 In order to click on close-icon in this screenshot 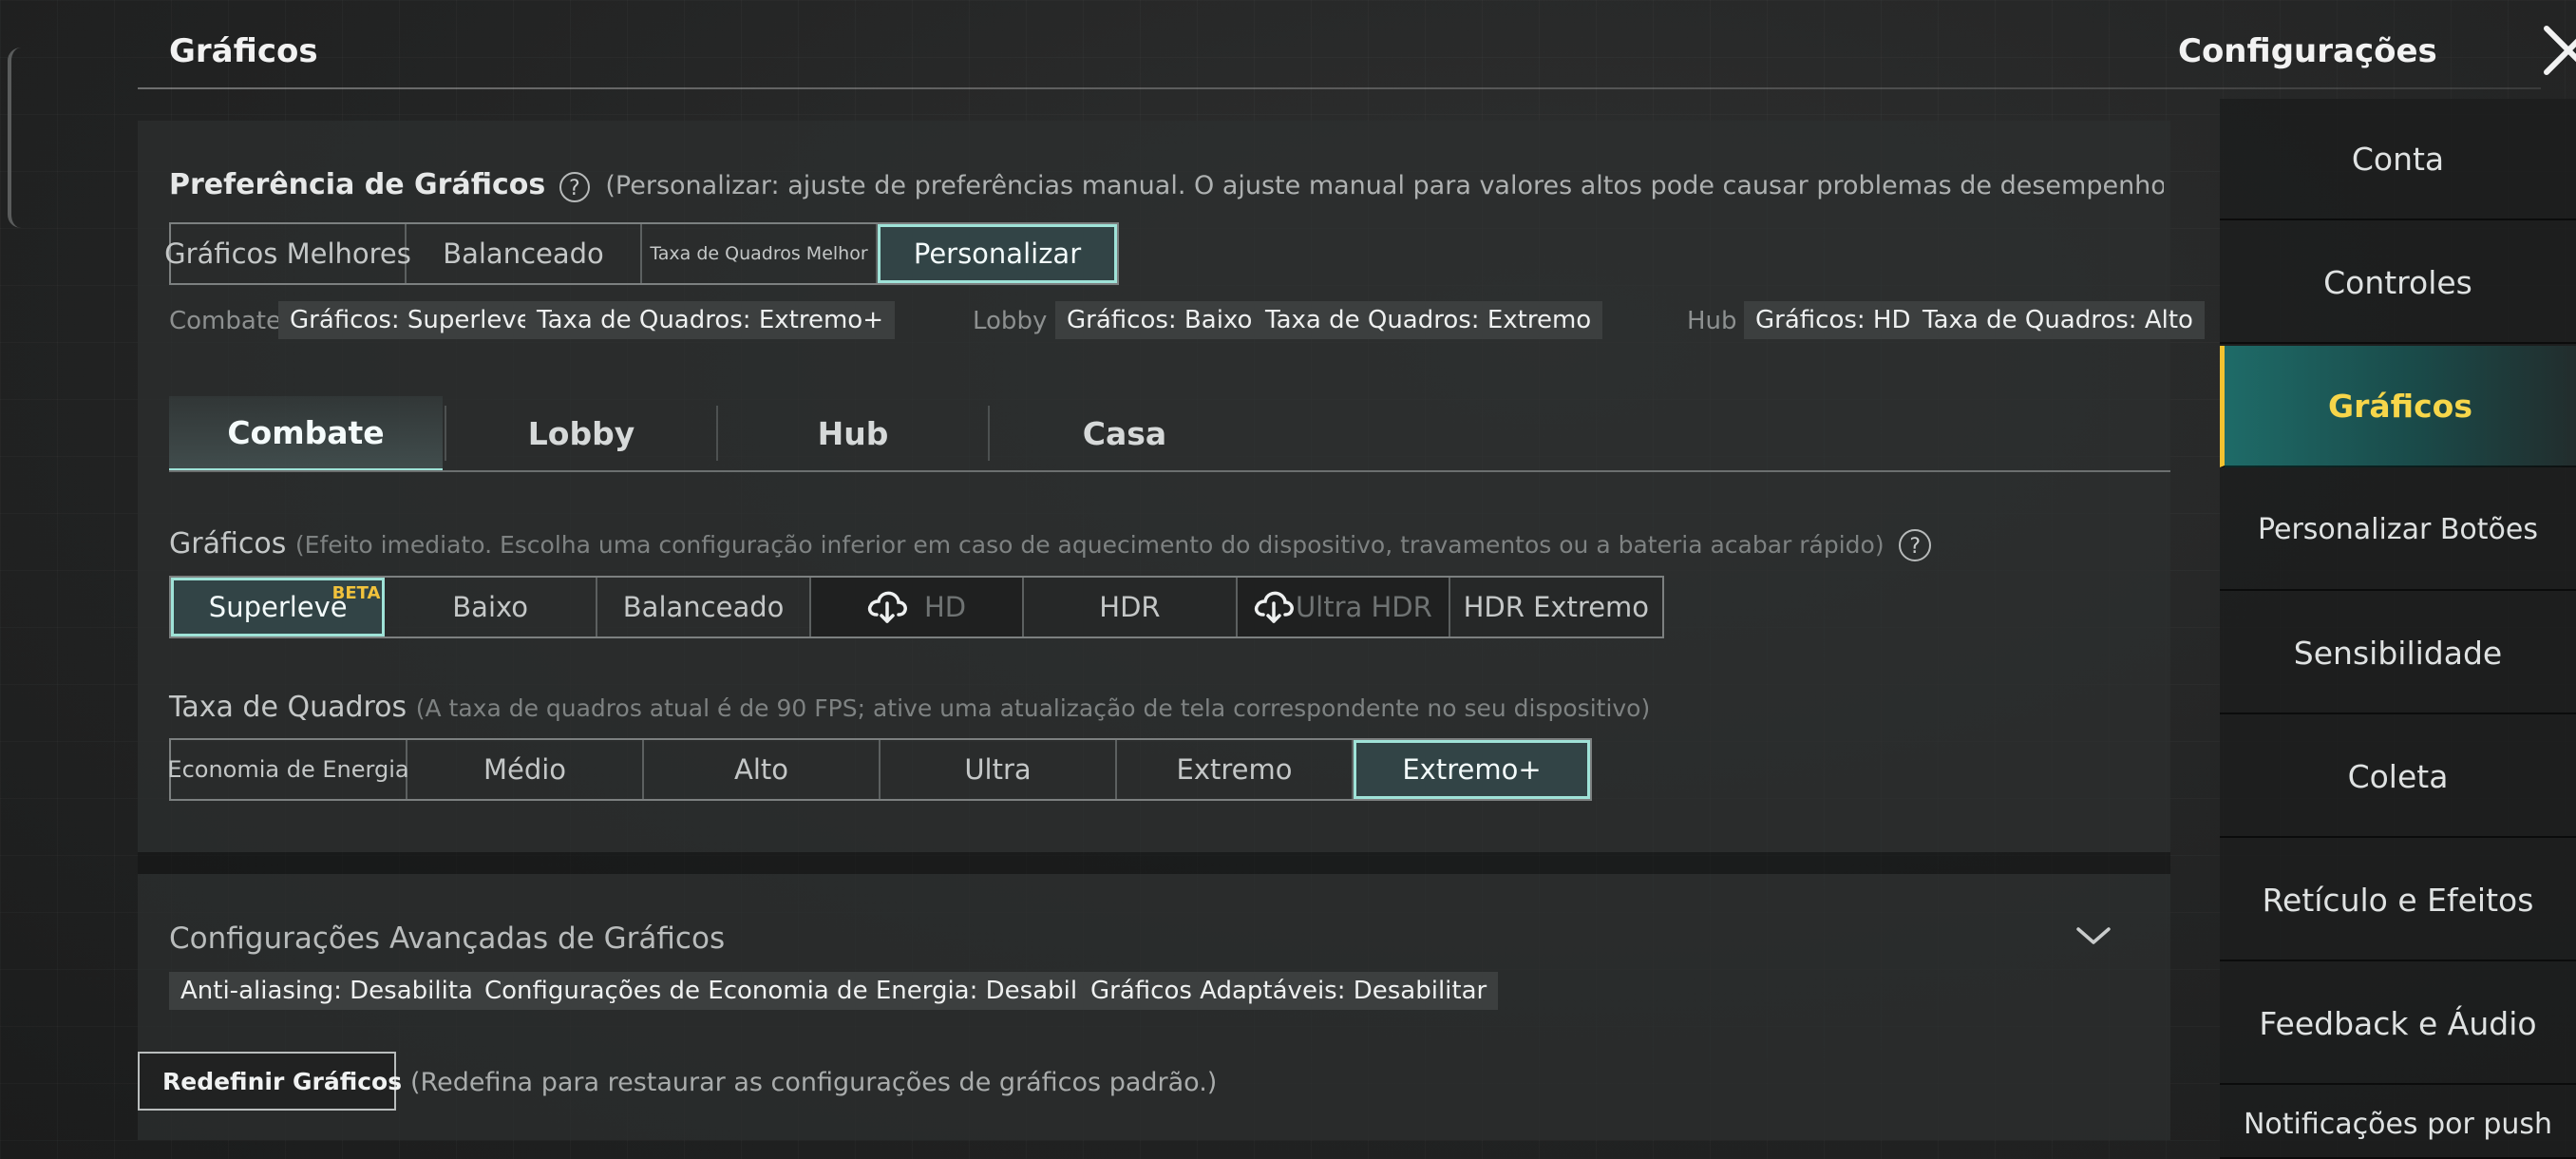, I will do `click(2560, 50)`.